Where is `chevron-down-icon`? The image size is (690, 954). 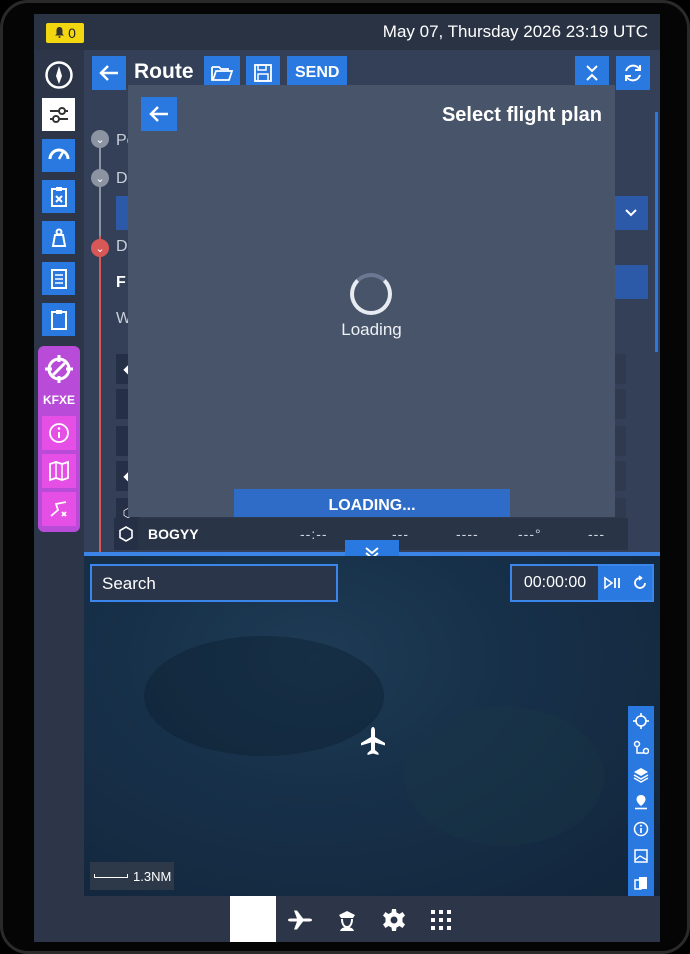 chevron-down-icon is located at coordinates (631, 213).